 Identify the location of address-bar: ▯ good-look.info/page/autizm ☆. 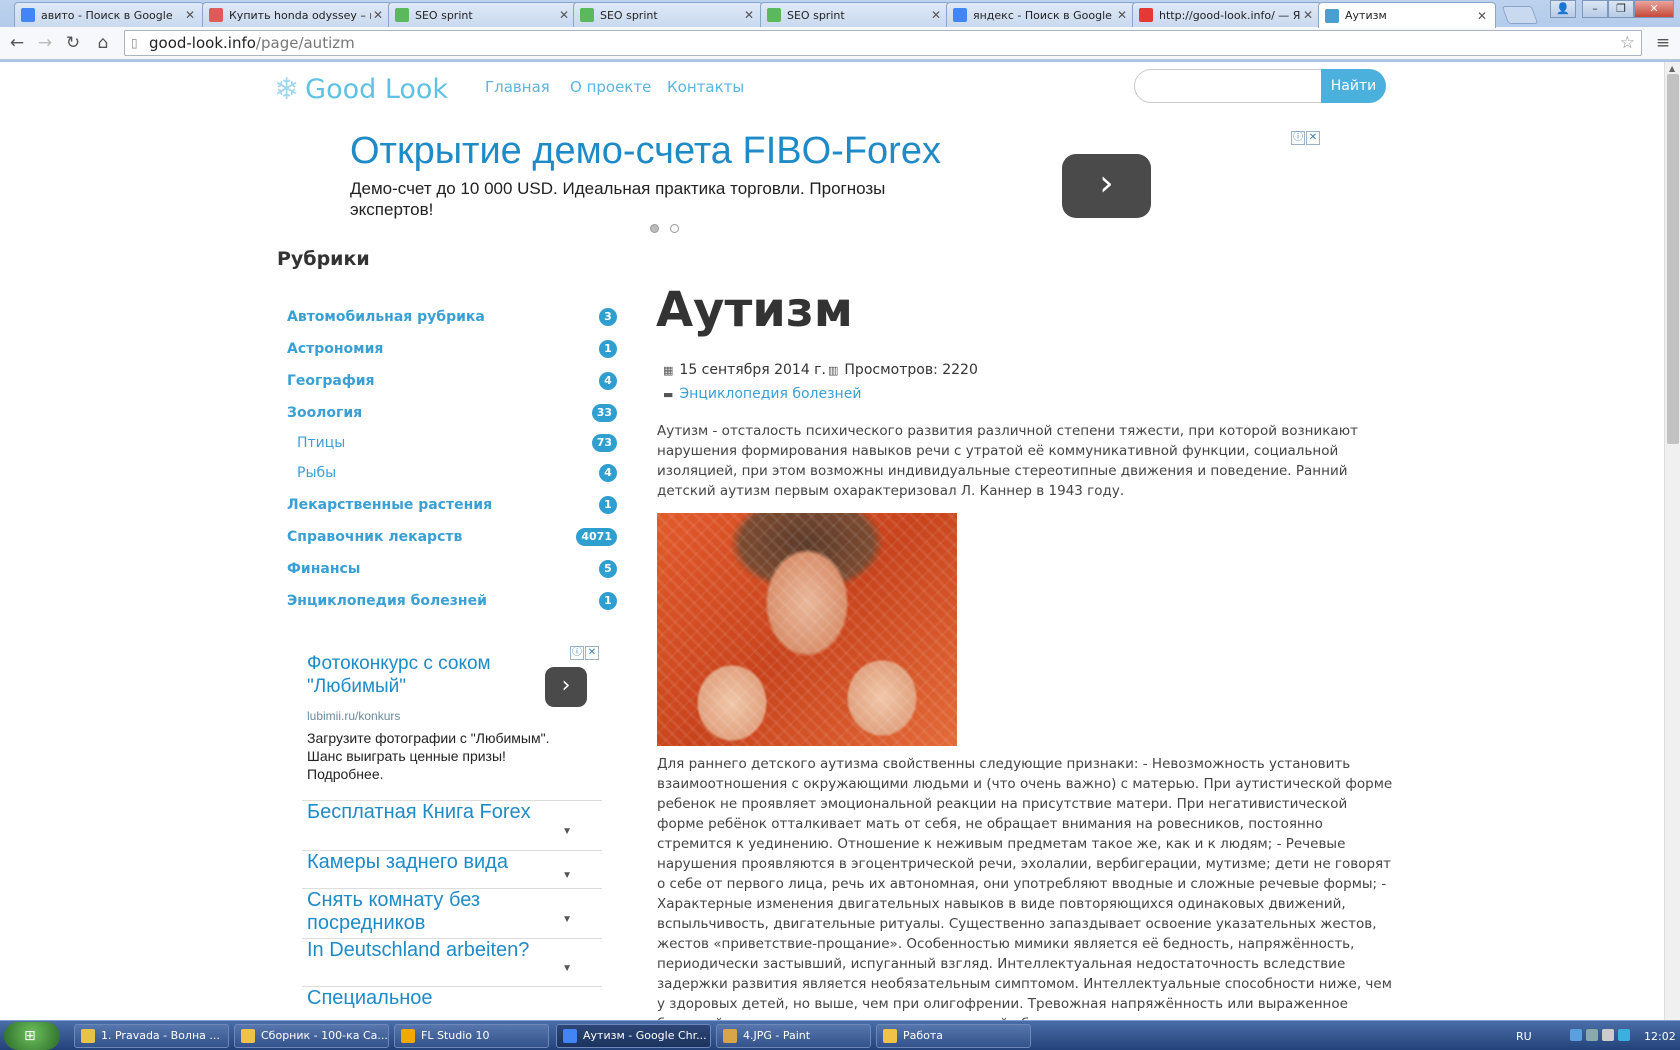
(883, 43).